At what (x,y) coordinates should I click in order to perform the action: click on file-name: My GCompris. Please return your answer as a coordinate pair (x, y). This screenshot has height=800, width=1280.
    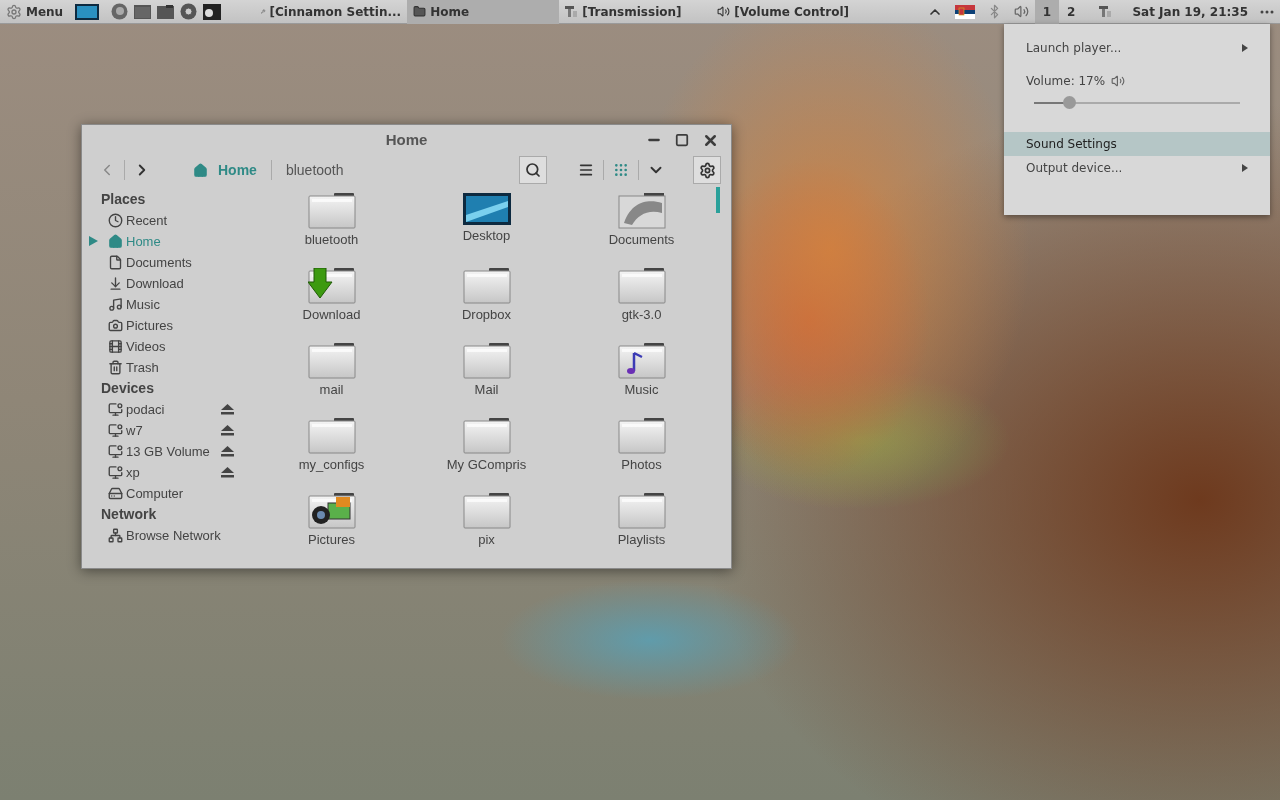
    Looking at the image, I should click on (486, 464).